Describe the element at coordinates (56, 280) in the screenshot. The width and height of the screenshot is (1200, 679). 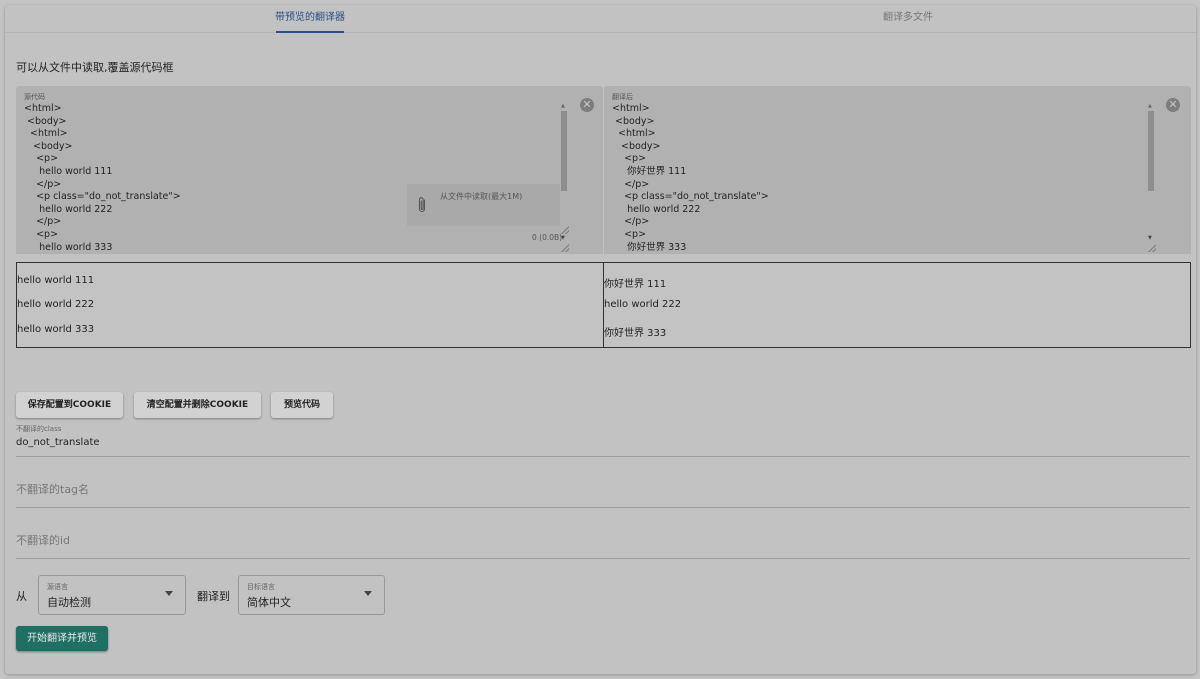
I see `preview-line: hello world 111` at that location.